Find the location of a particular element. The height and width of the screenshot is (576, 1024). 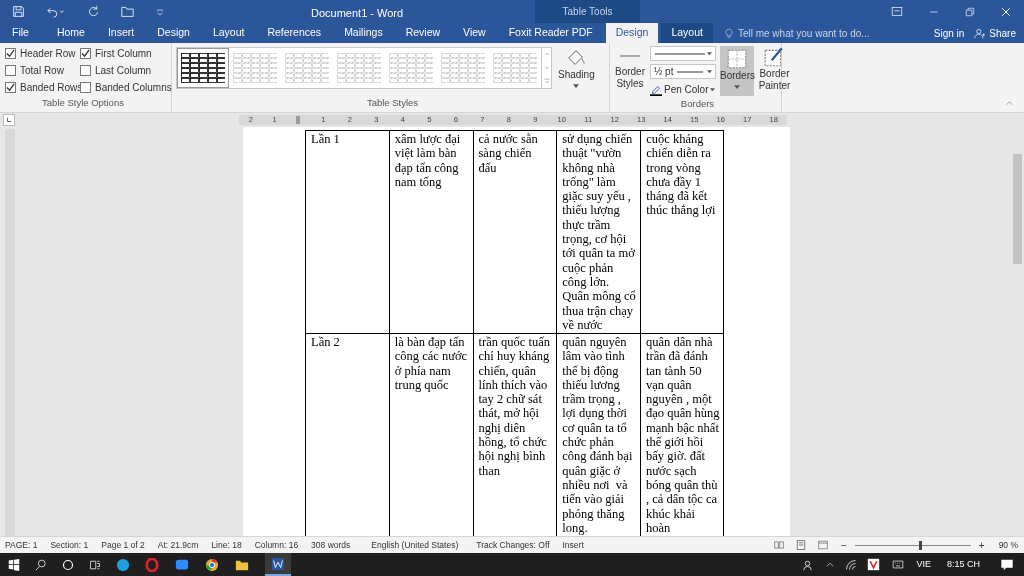

ribbon-tab: Review is located at coordinates (423, 33).